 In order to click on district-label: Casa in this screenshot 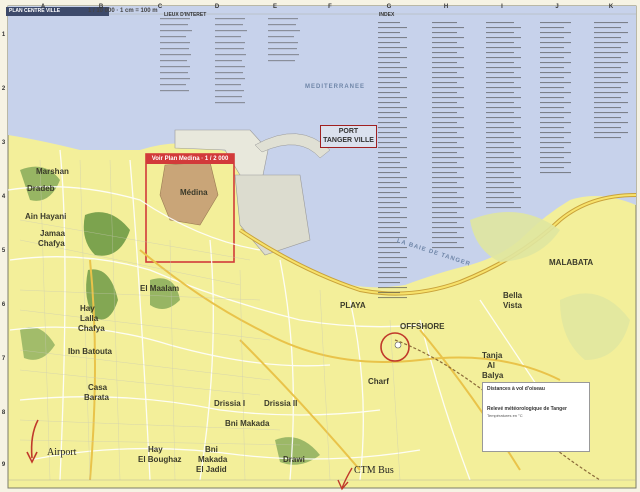, I will do `click(97, 388)`.